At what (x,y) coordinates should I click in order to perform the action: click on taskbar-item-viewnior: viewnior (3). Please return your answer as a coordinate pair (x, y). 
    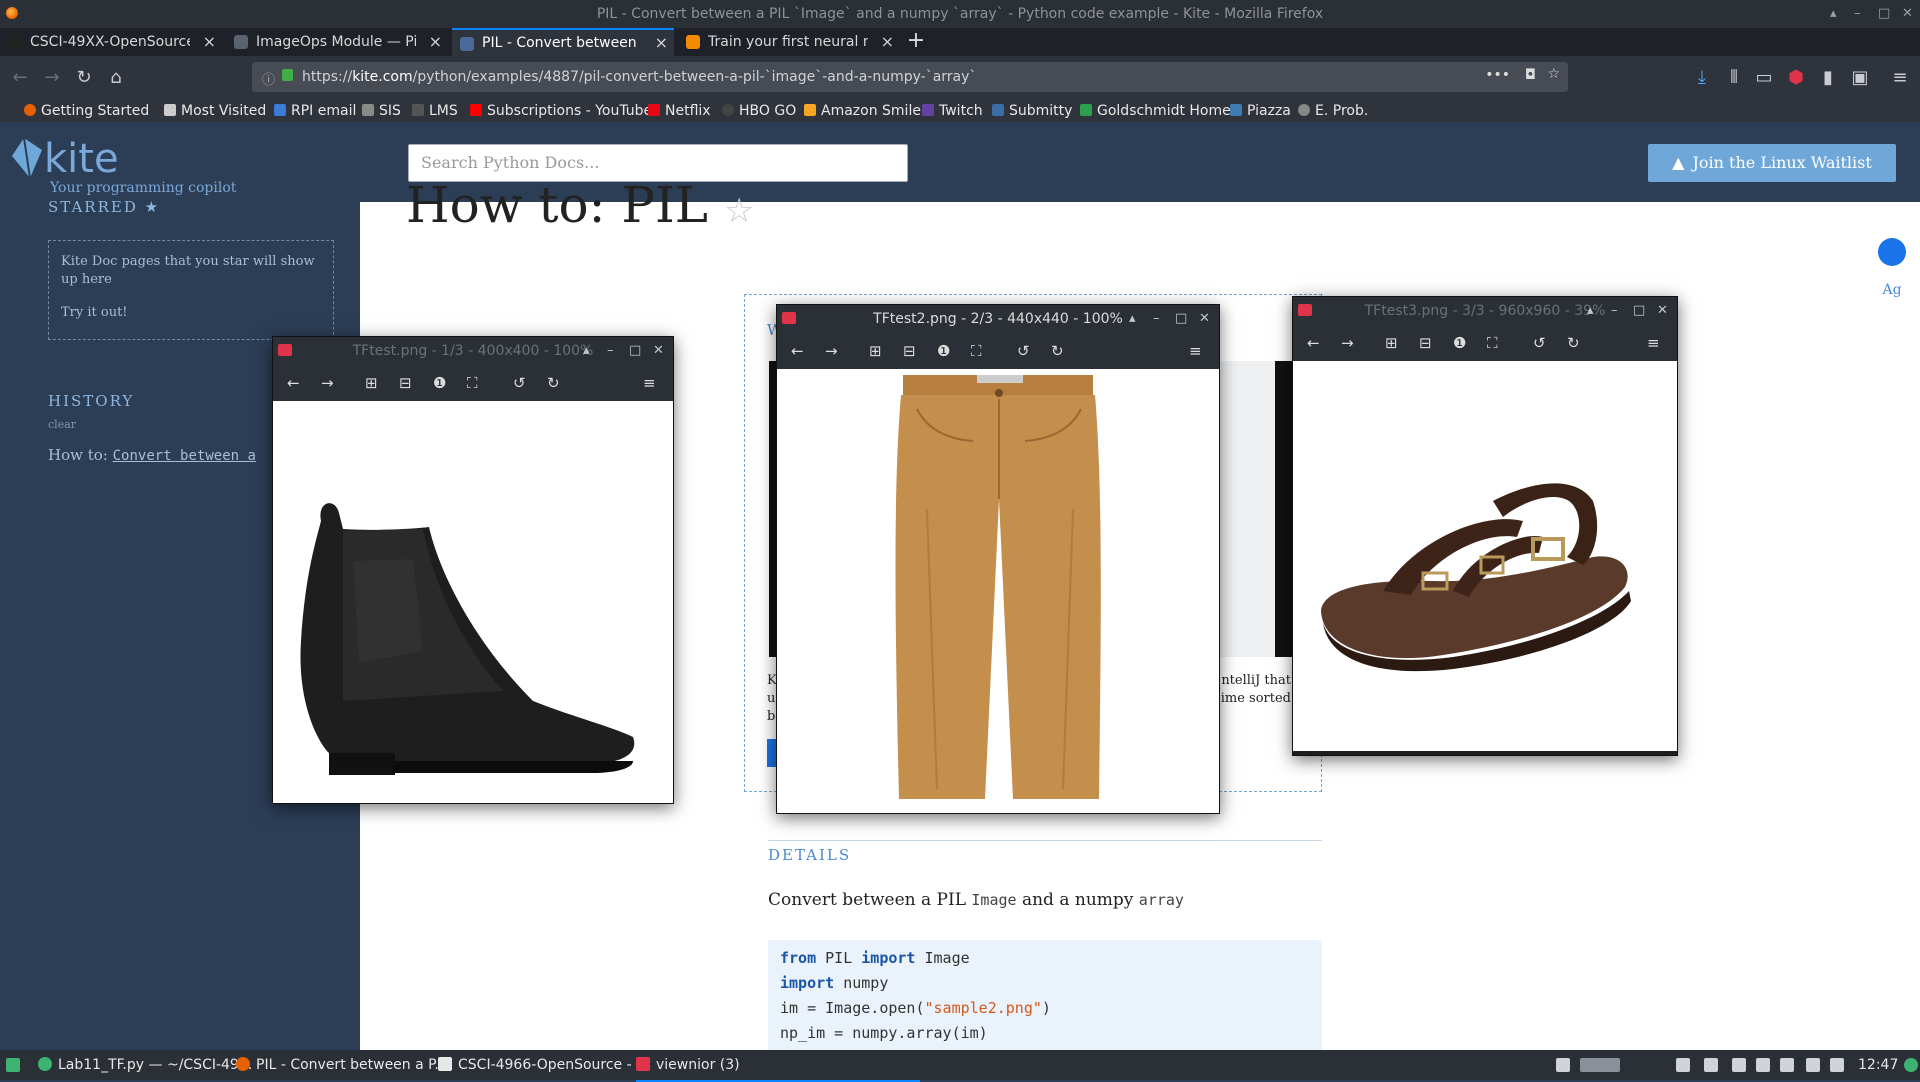
    Looking at the image, I should click on (778, 1066).